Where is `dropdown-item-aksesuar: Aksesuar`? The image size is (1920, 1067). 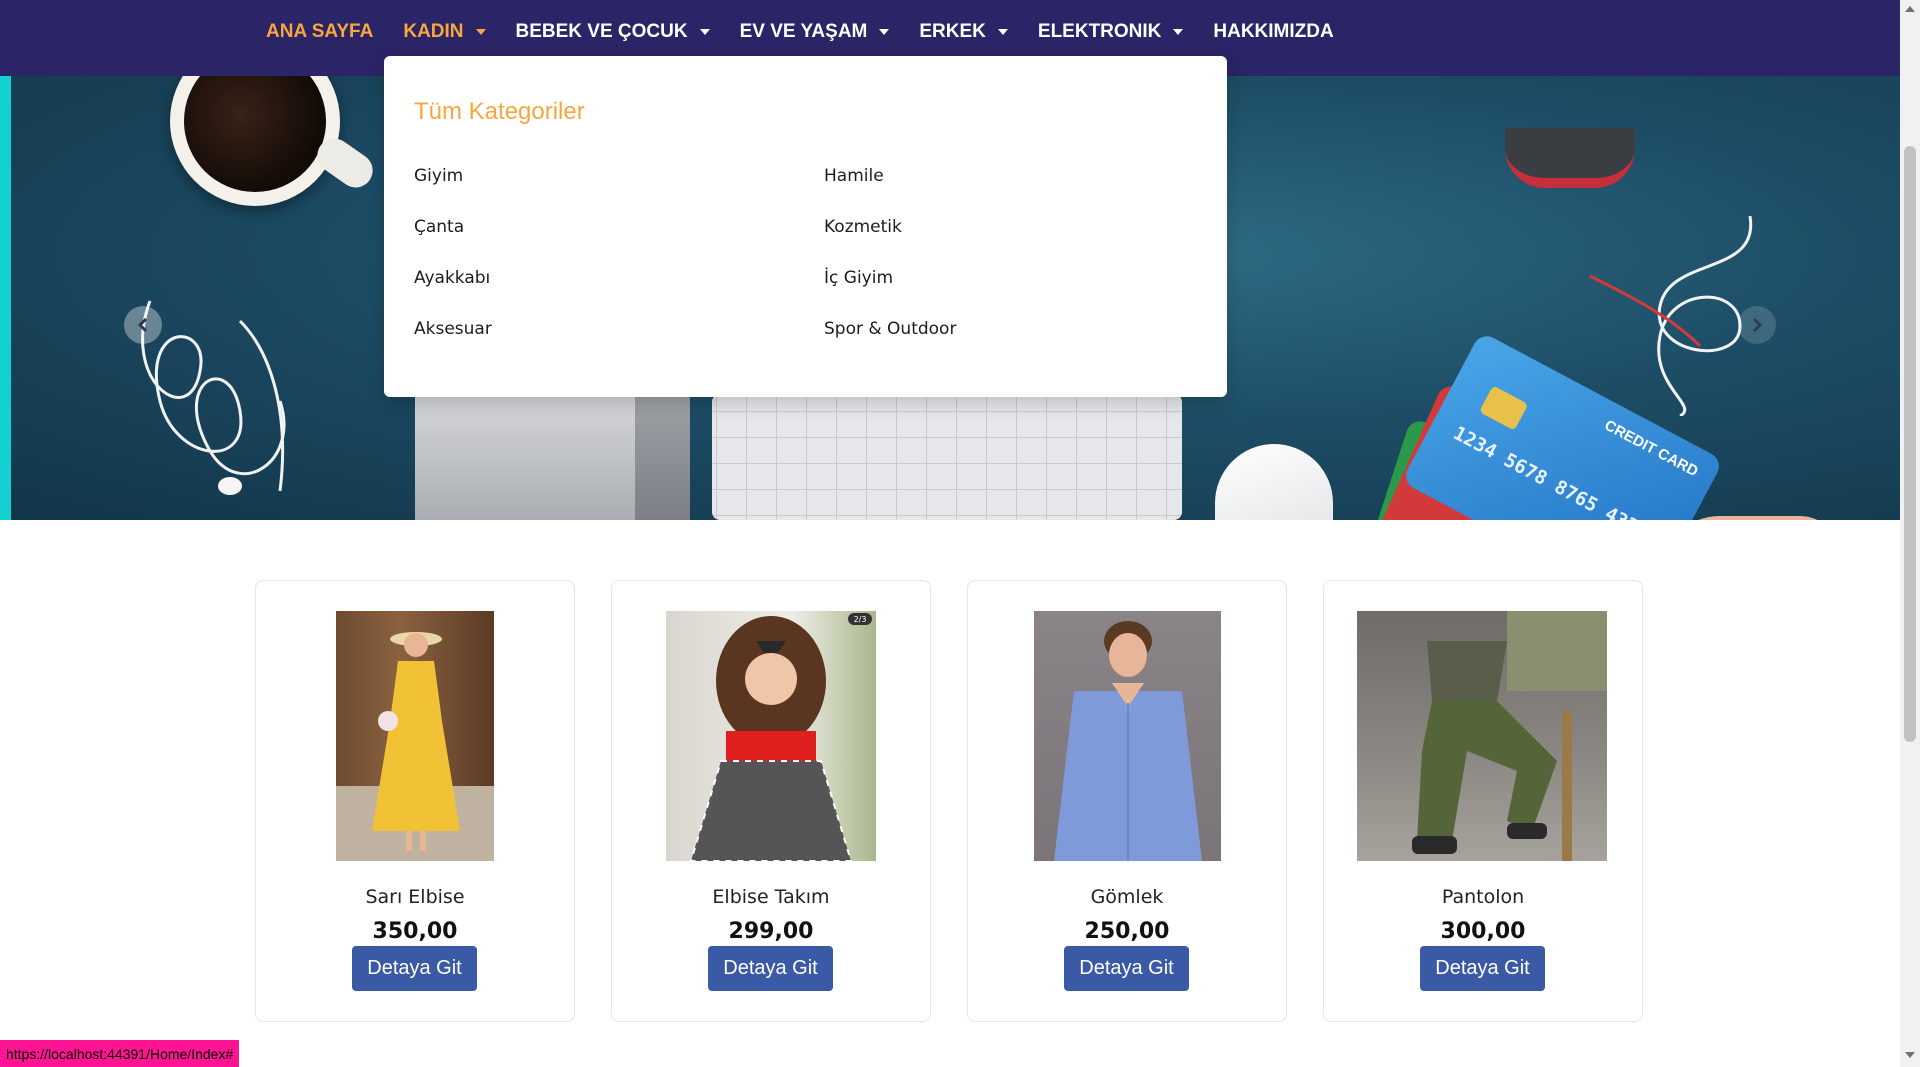 dropdown-item-aksesuar: Aksesuar is located at coordinates (453, 344).